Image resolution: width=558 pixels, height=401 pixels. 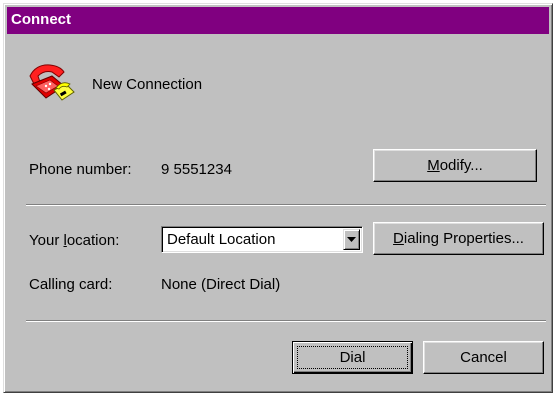 I want to click on location-select: Default Location, so click(x=262, y=239).